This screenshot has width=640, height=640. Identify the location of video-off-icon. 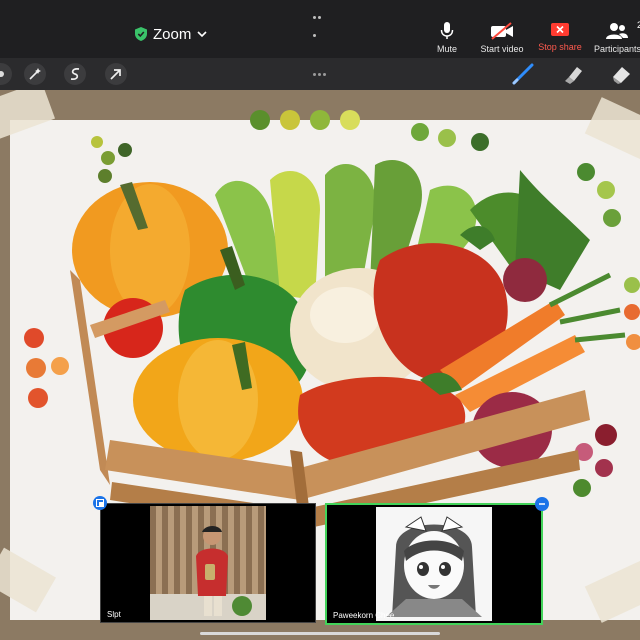
(502, 31).